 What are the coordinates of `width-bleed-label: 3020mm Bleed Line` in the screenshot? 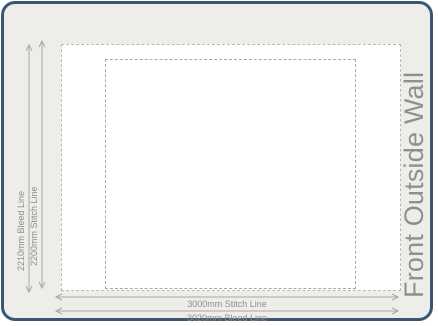 It's located at (227, 318).